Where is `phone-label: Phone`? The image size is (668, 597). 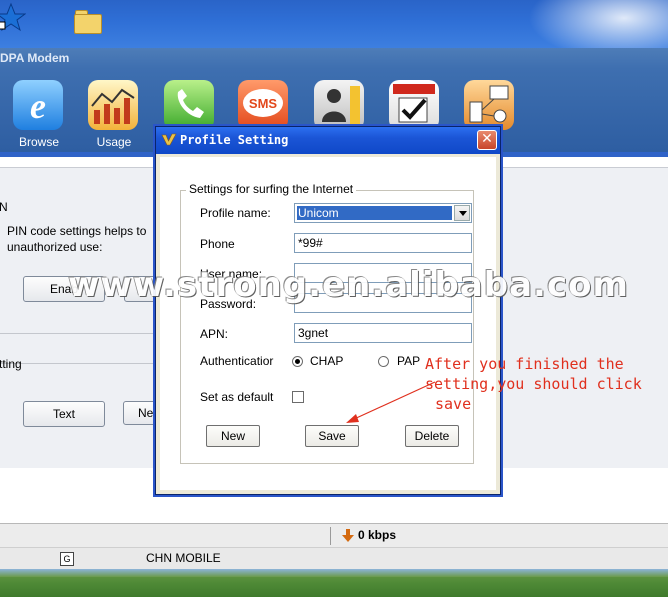 phone-label: Phone is located at coordinates (217, 244).